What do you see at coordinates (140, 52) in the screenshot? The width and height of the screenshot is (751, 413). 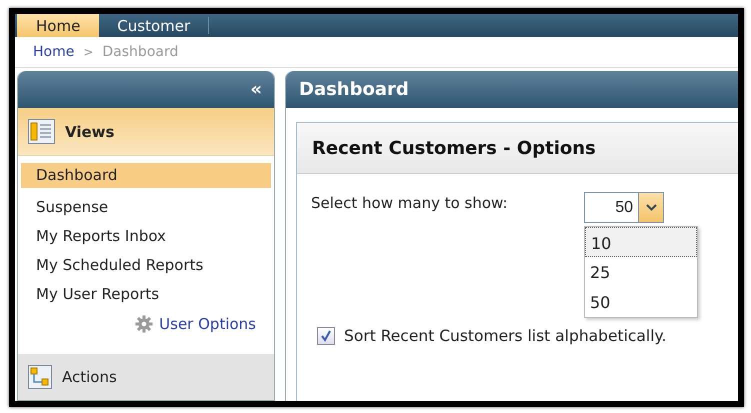 I see `breadcrumb-current: Dashboard` at bounding box center [140, 52].